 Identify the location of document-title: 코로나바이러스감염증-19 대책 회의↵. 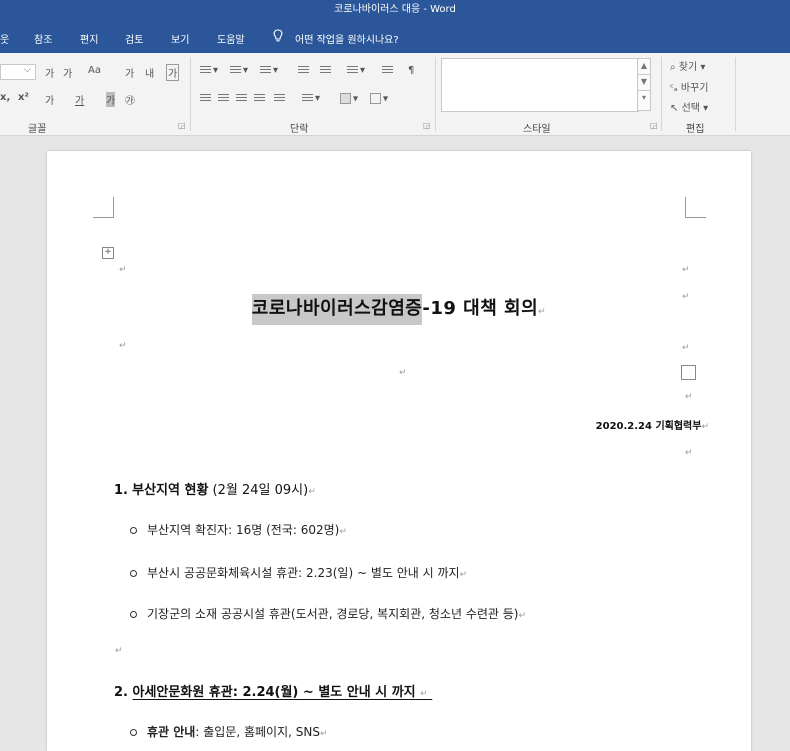
(399, 309).